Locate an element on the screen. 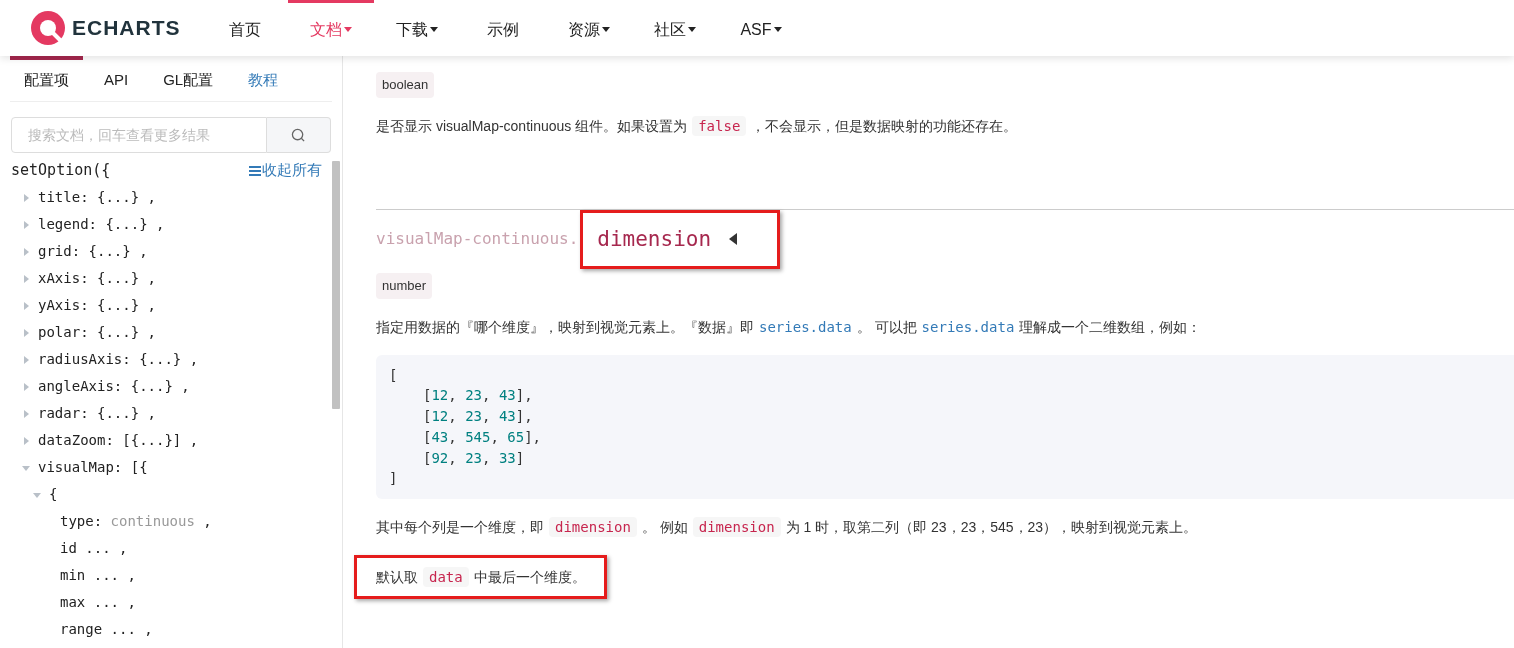 Image resolution: width=1514 pixels, height=648 pixels. option-name: dimension is located at coordinates (654, 239).